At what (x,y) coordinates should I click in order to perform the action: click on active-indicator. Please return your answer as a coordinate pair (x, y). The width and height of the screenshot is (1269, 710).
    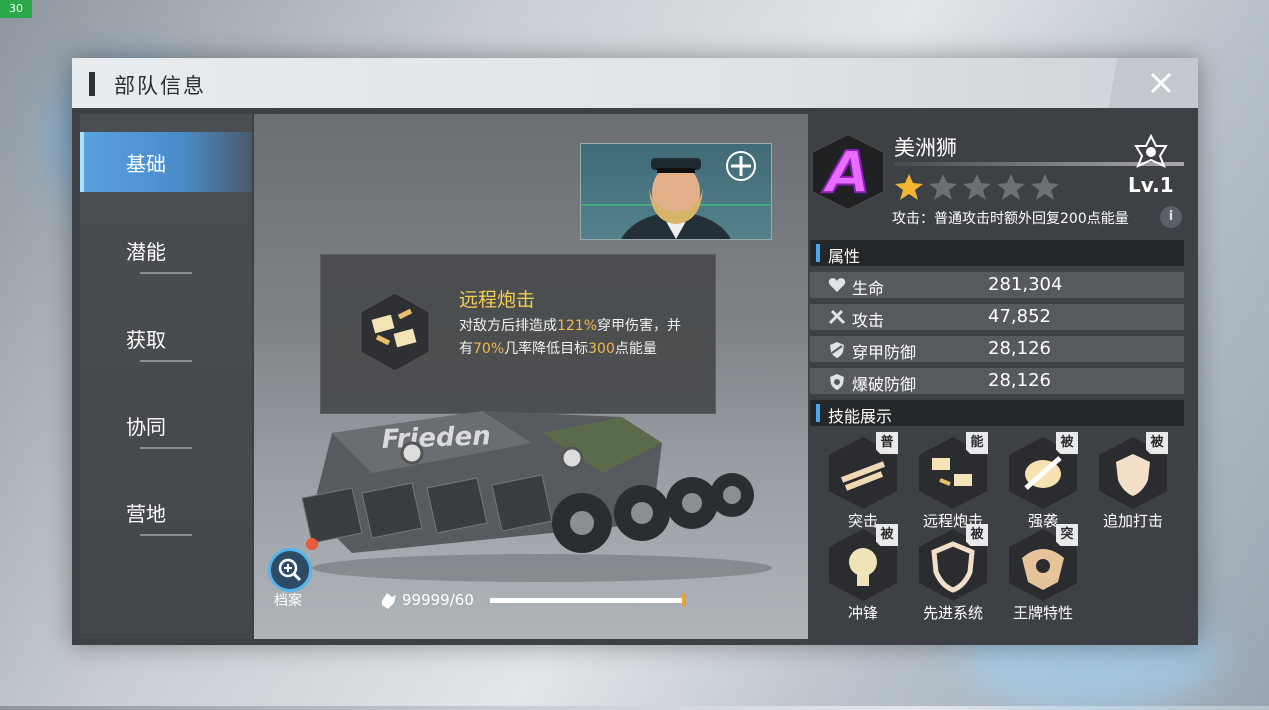
    Looking at the image, I should click on (82, 162).